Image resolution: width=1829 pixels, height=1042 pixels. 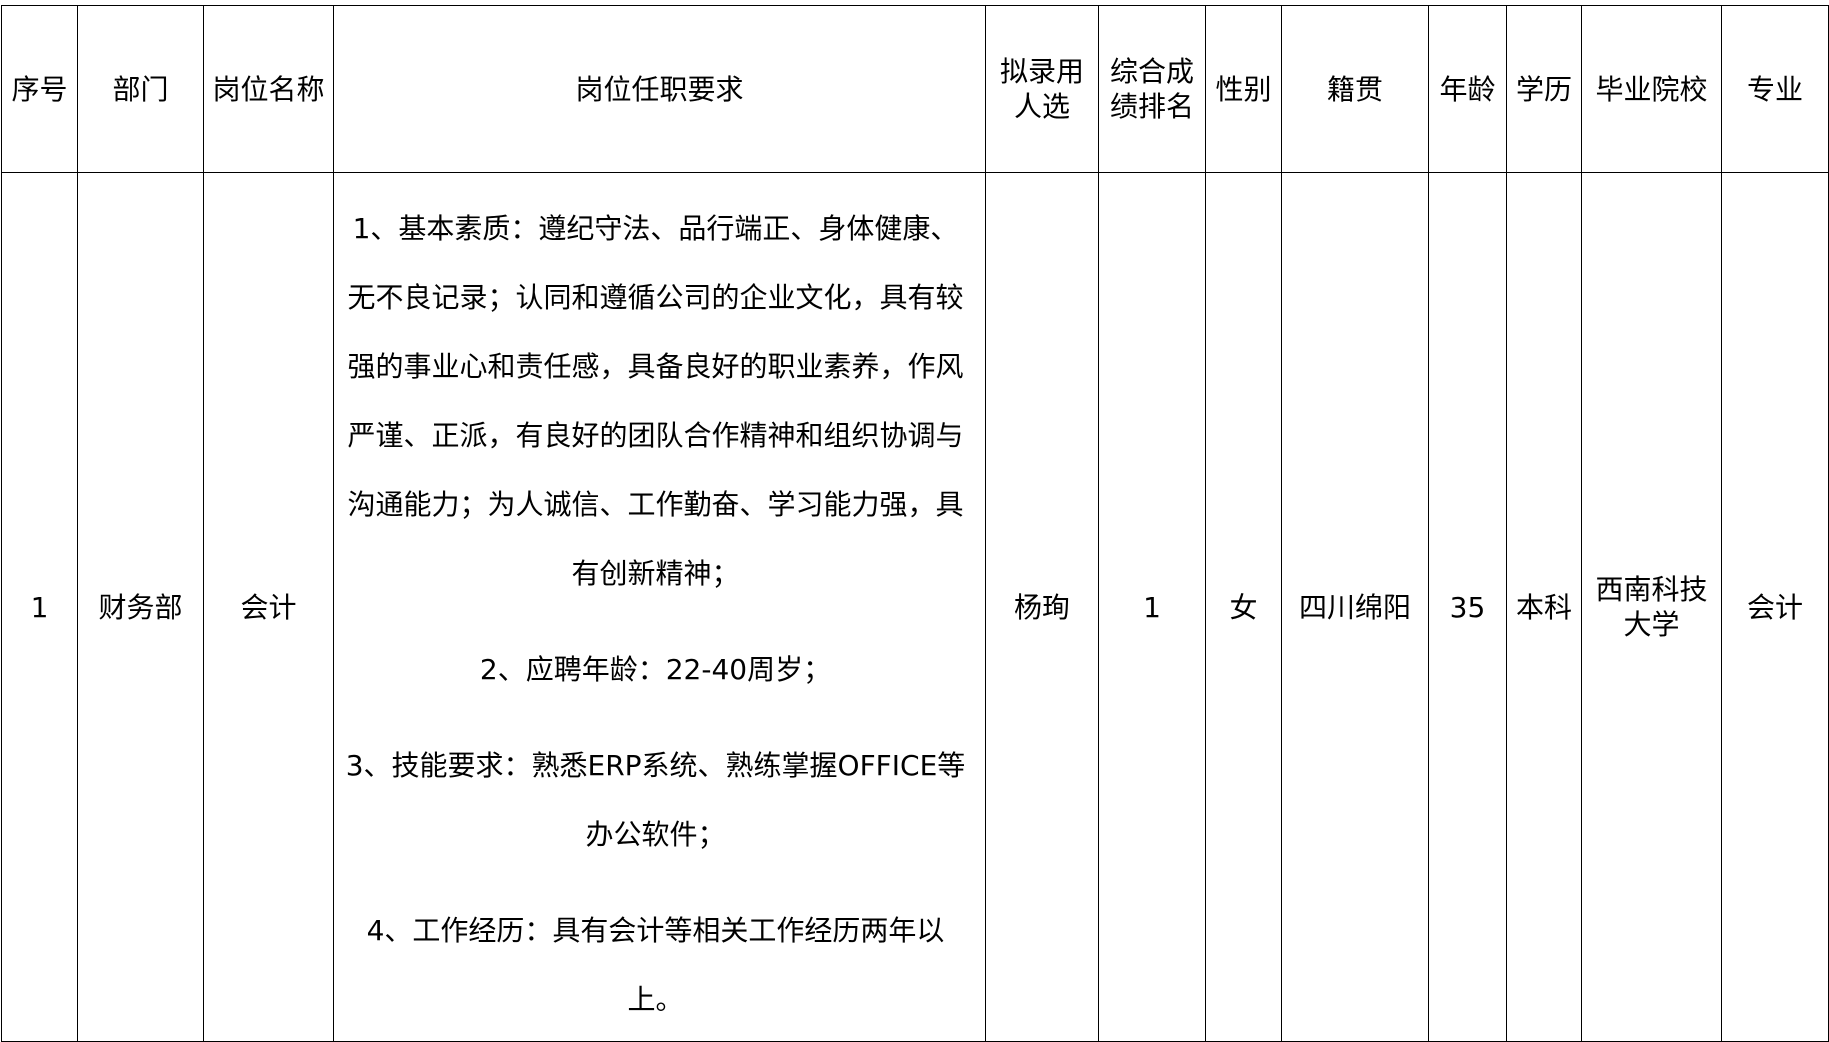 I want to click on header-candidate-line1: 拟录用, so click(x=1041, y=71).